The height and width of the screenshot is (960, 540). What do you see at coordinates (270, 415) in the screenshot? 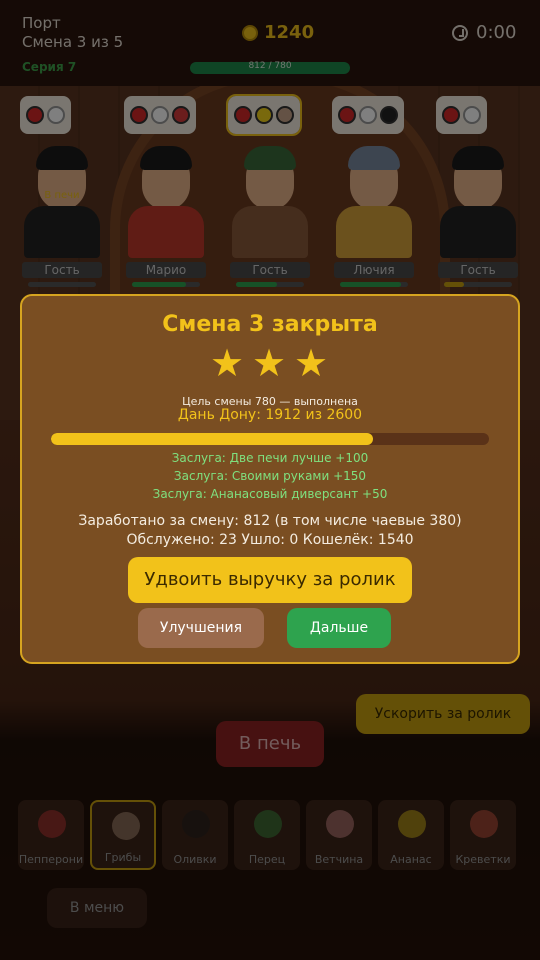
I see `tribute-text: Дань Дону: 1912 из 2600` at bounding box center [270, 415].